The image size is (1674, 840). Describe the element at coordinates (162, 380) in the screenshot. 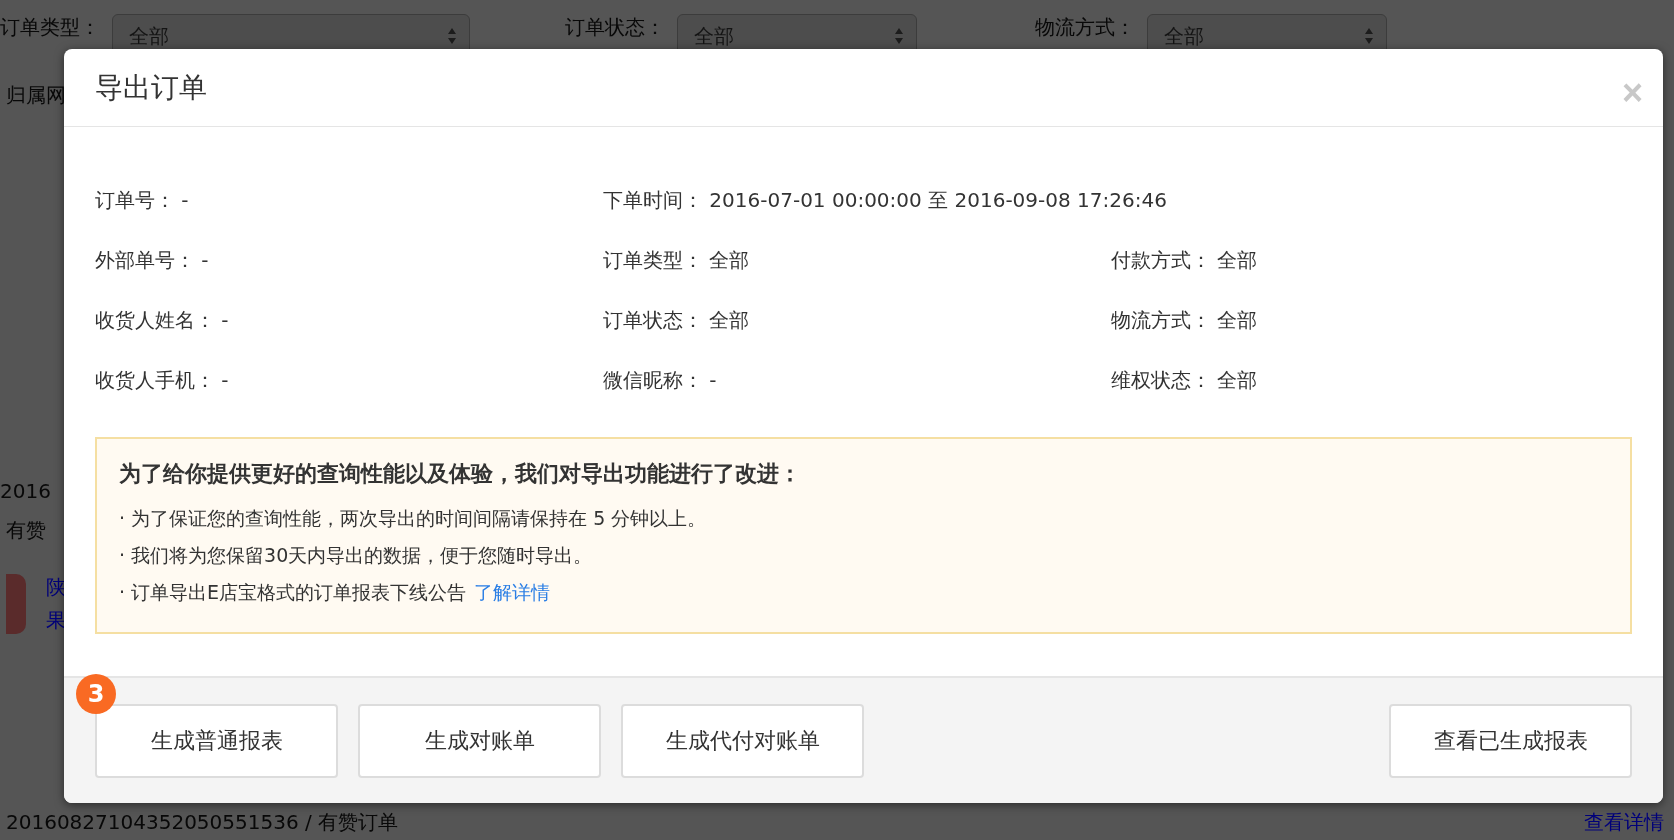

I see `filter-summary: 收货人手机： -` at that location.